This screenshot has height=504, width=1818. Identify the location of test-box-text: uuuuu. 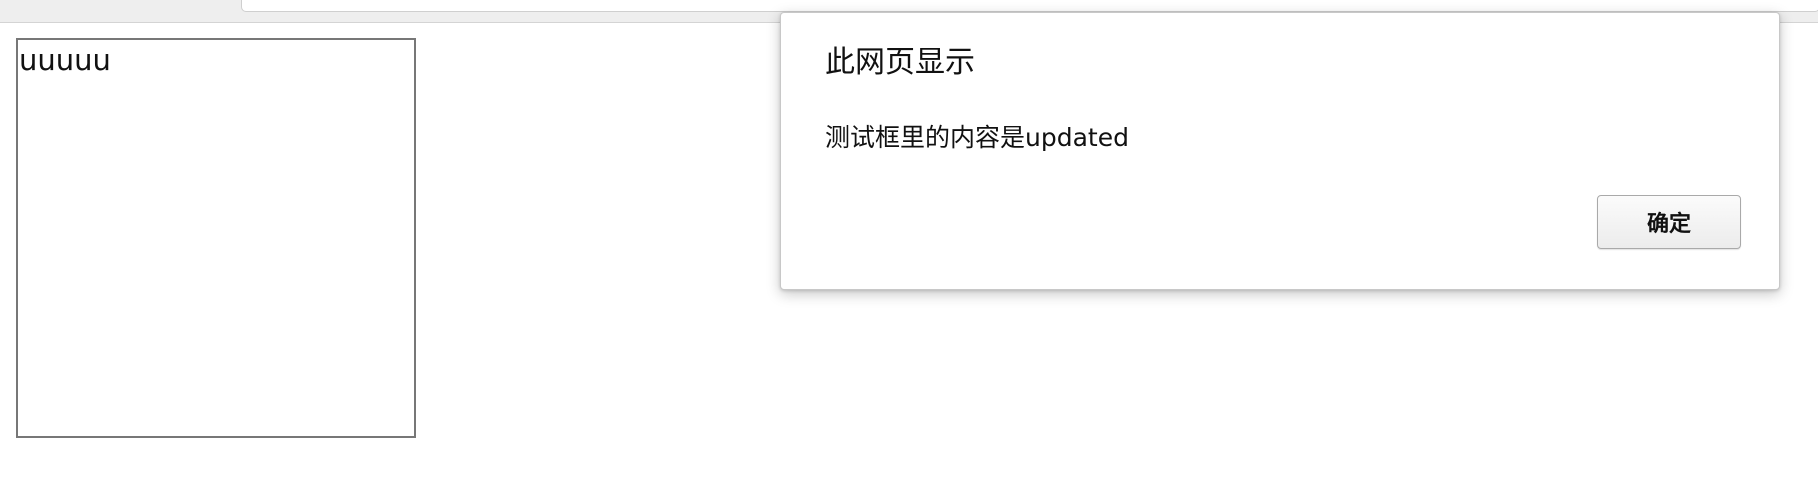
(65, 60).